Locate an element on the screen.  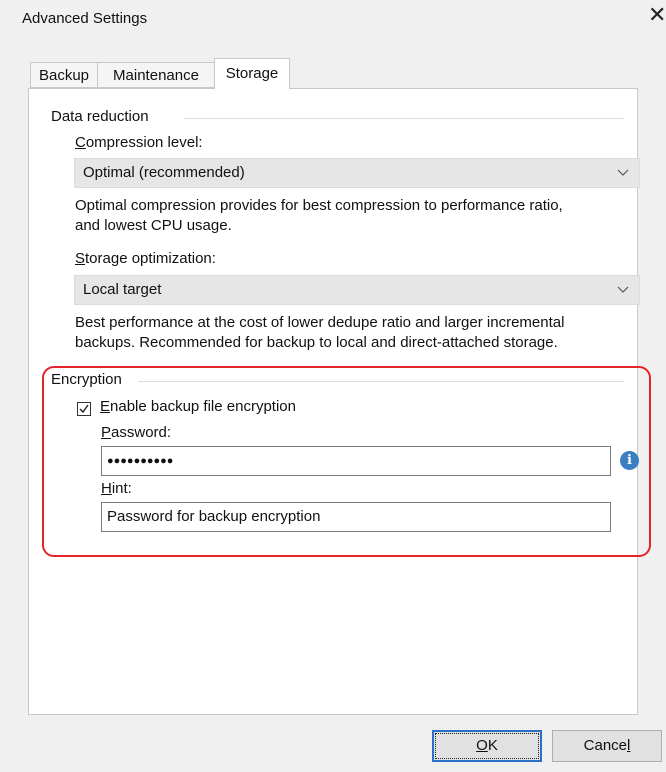
checkmark-icon is located at coordinates (84, 409).